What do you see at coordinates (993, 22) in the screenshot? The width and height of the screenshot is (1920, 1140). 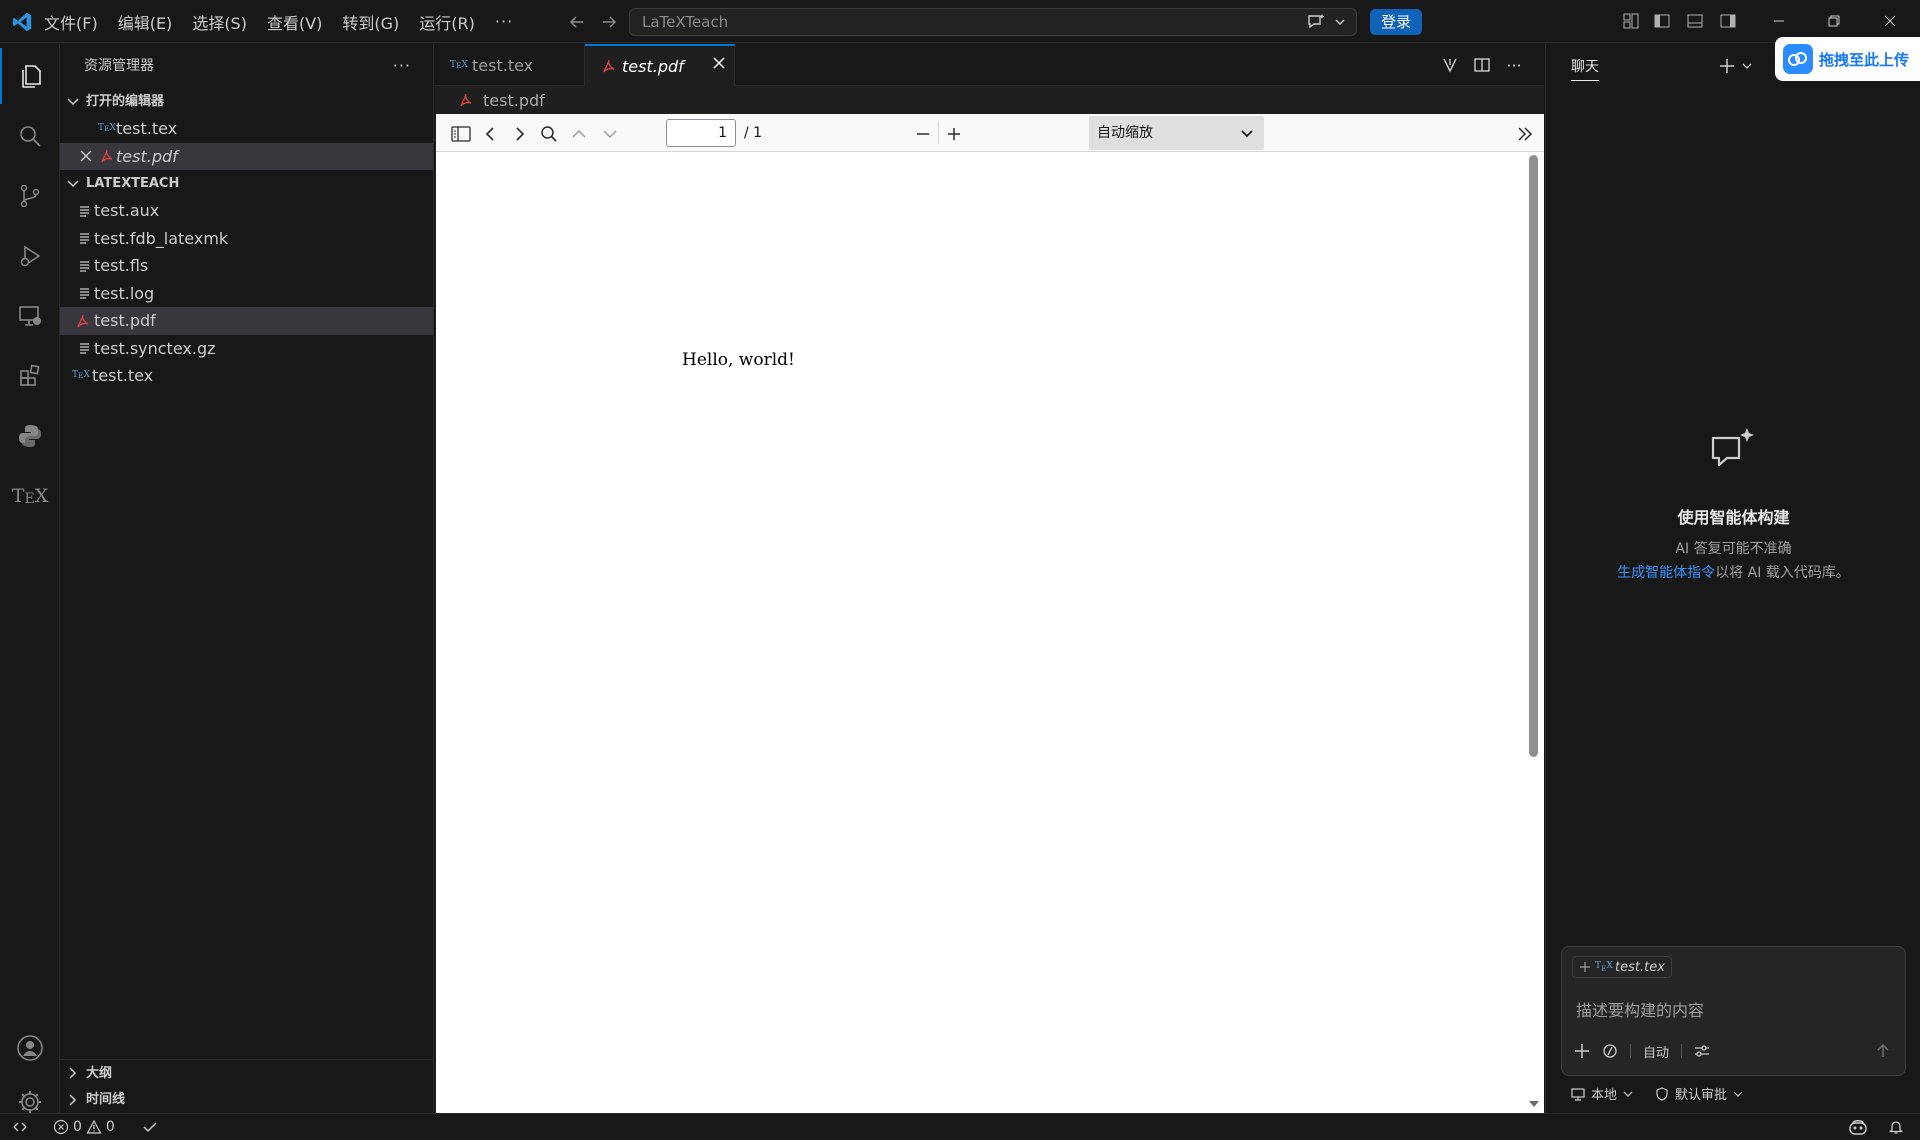 I see `command-center-search: LaTeXTeach` at bounding box center [993, 22].